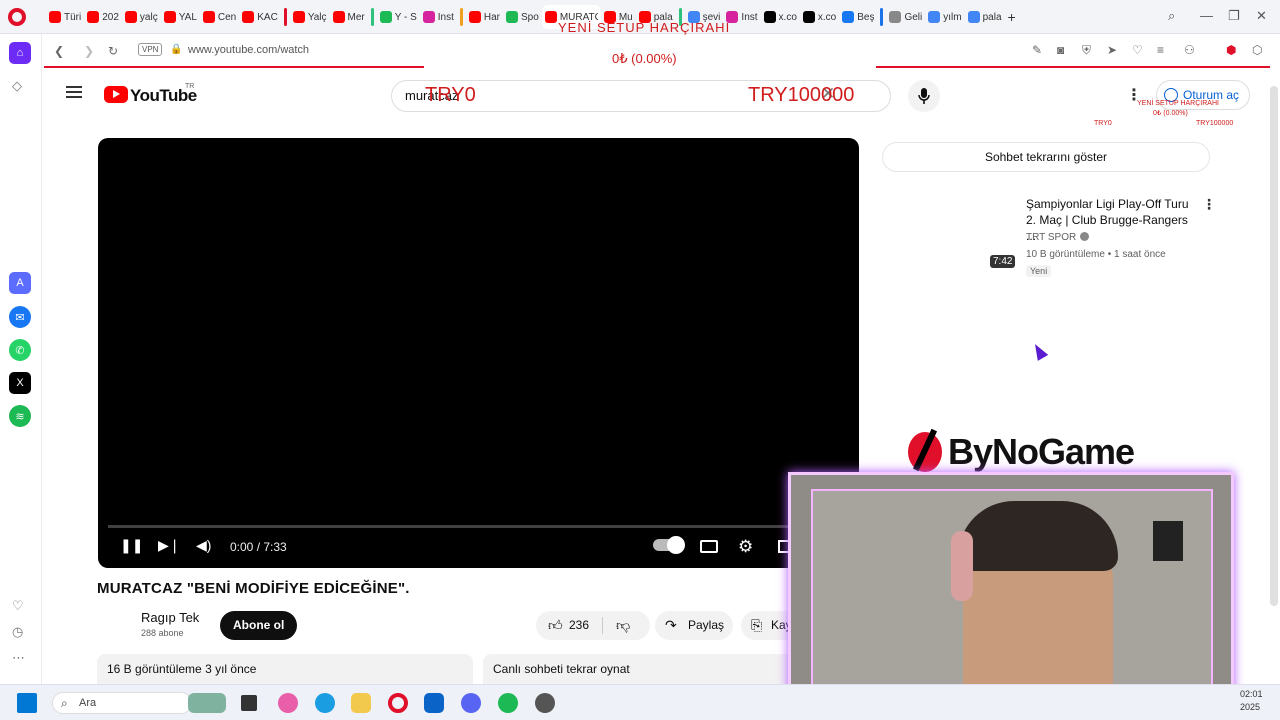 The width and height of the screenshot is (1280, 720). What do you see at coordinates (310, 17) in the screenshot?
I see `browser-tab: Yalç` at bounding box center [310, 17].